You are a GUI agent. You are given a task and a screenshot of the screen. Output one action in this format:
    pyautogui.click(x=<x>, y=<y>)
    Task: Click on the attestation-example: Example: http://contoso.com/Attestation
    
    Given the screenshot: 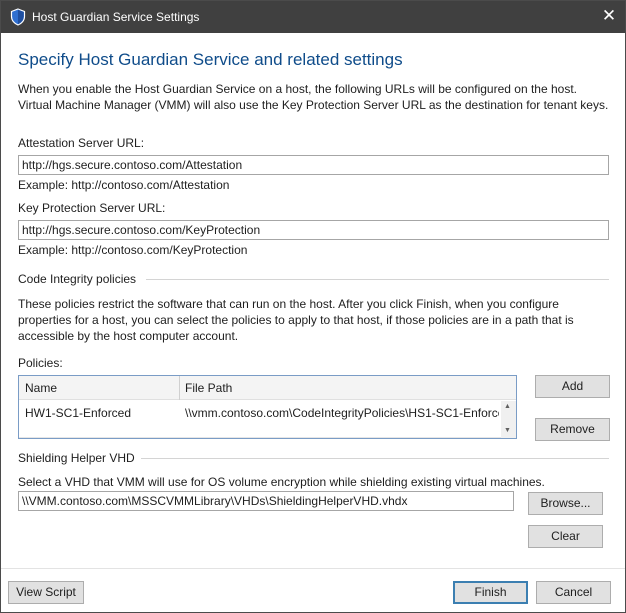 What is the action you would take?
    pyautogui.click(x=124, y=185)
    